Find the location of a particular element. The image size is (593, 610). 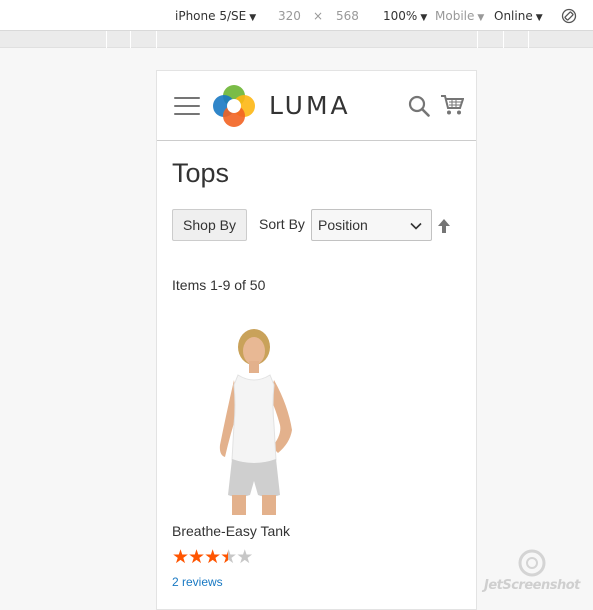

device-select-label: iPhone 5/SE is located at coordinates (211, 16).